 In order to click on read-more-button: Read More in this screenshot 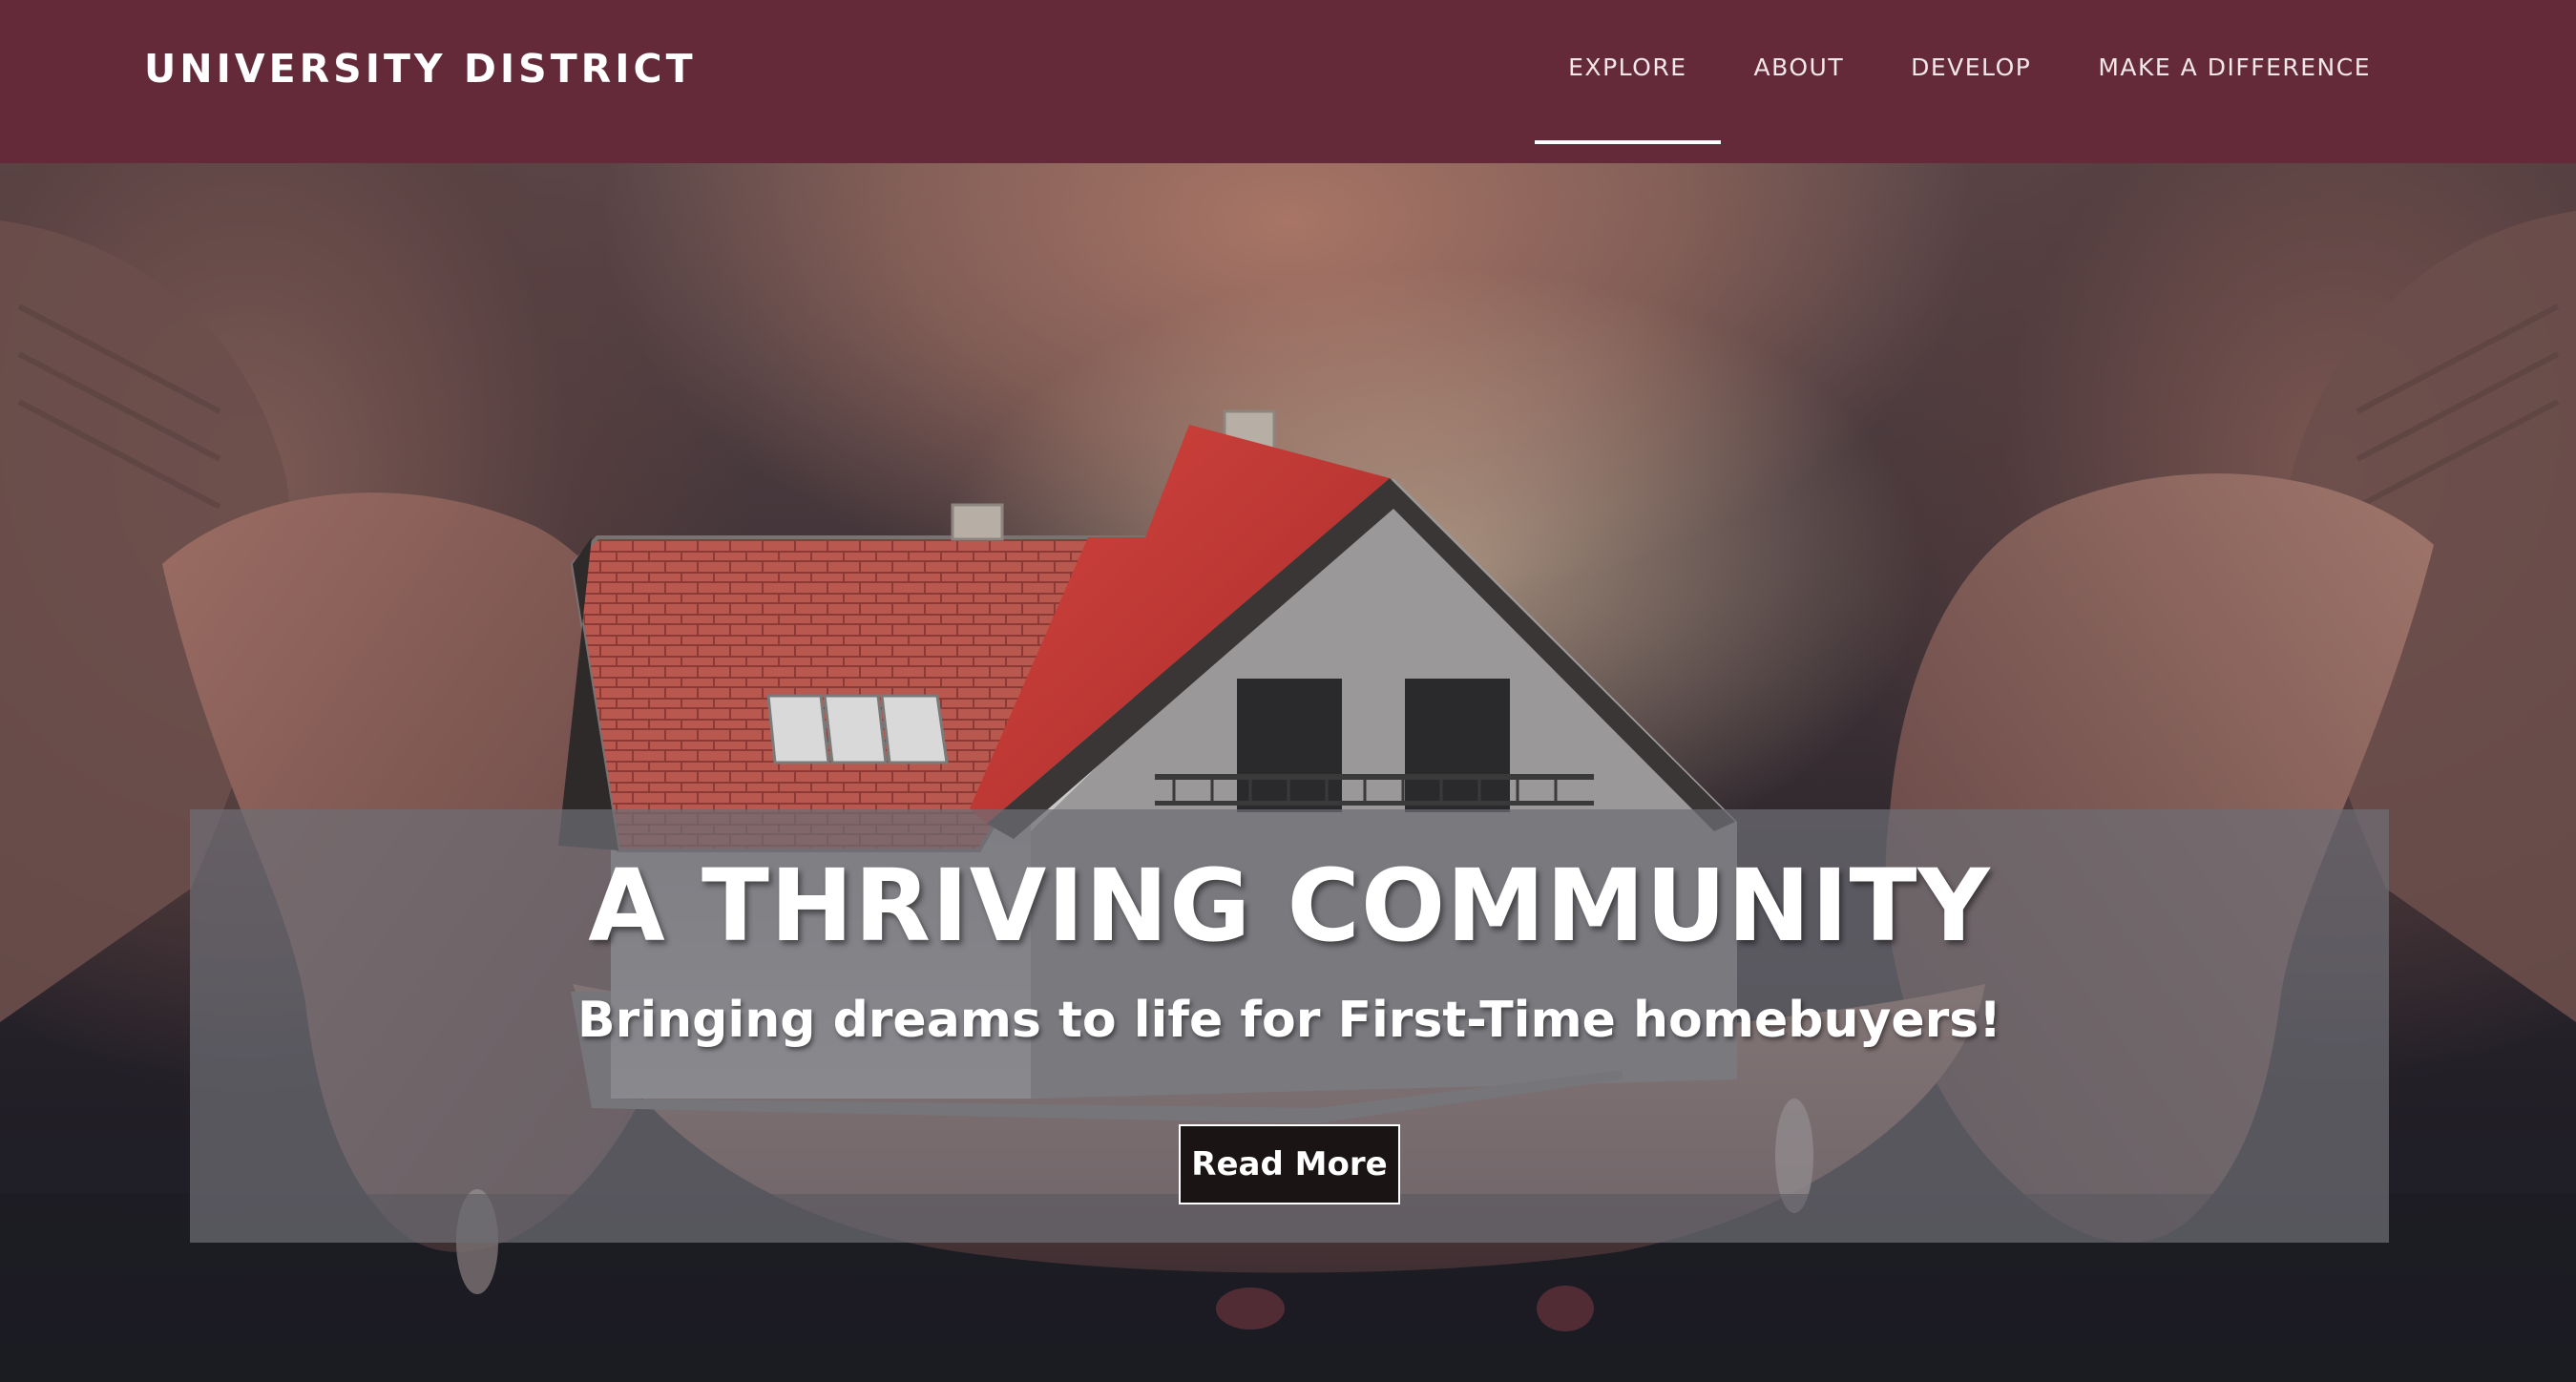, I will do `click(1289, 1164)`.